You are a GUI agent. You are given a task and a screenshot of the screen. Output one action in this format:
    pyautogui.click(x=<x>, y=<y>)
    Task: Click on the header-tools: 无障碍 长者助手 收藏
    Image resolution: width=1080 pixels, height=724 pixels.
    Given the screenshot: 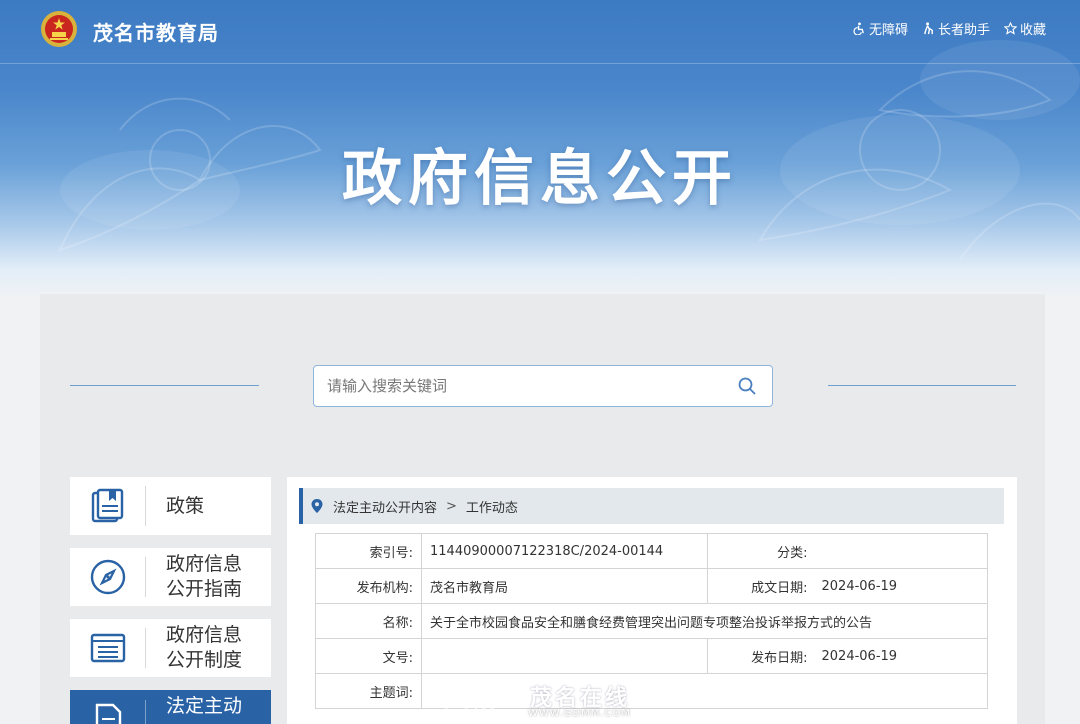 What is the action you would take?
    pyautogui.click(x=949, y=28)
    